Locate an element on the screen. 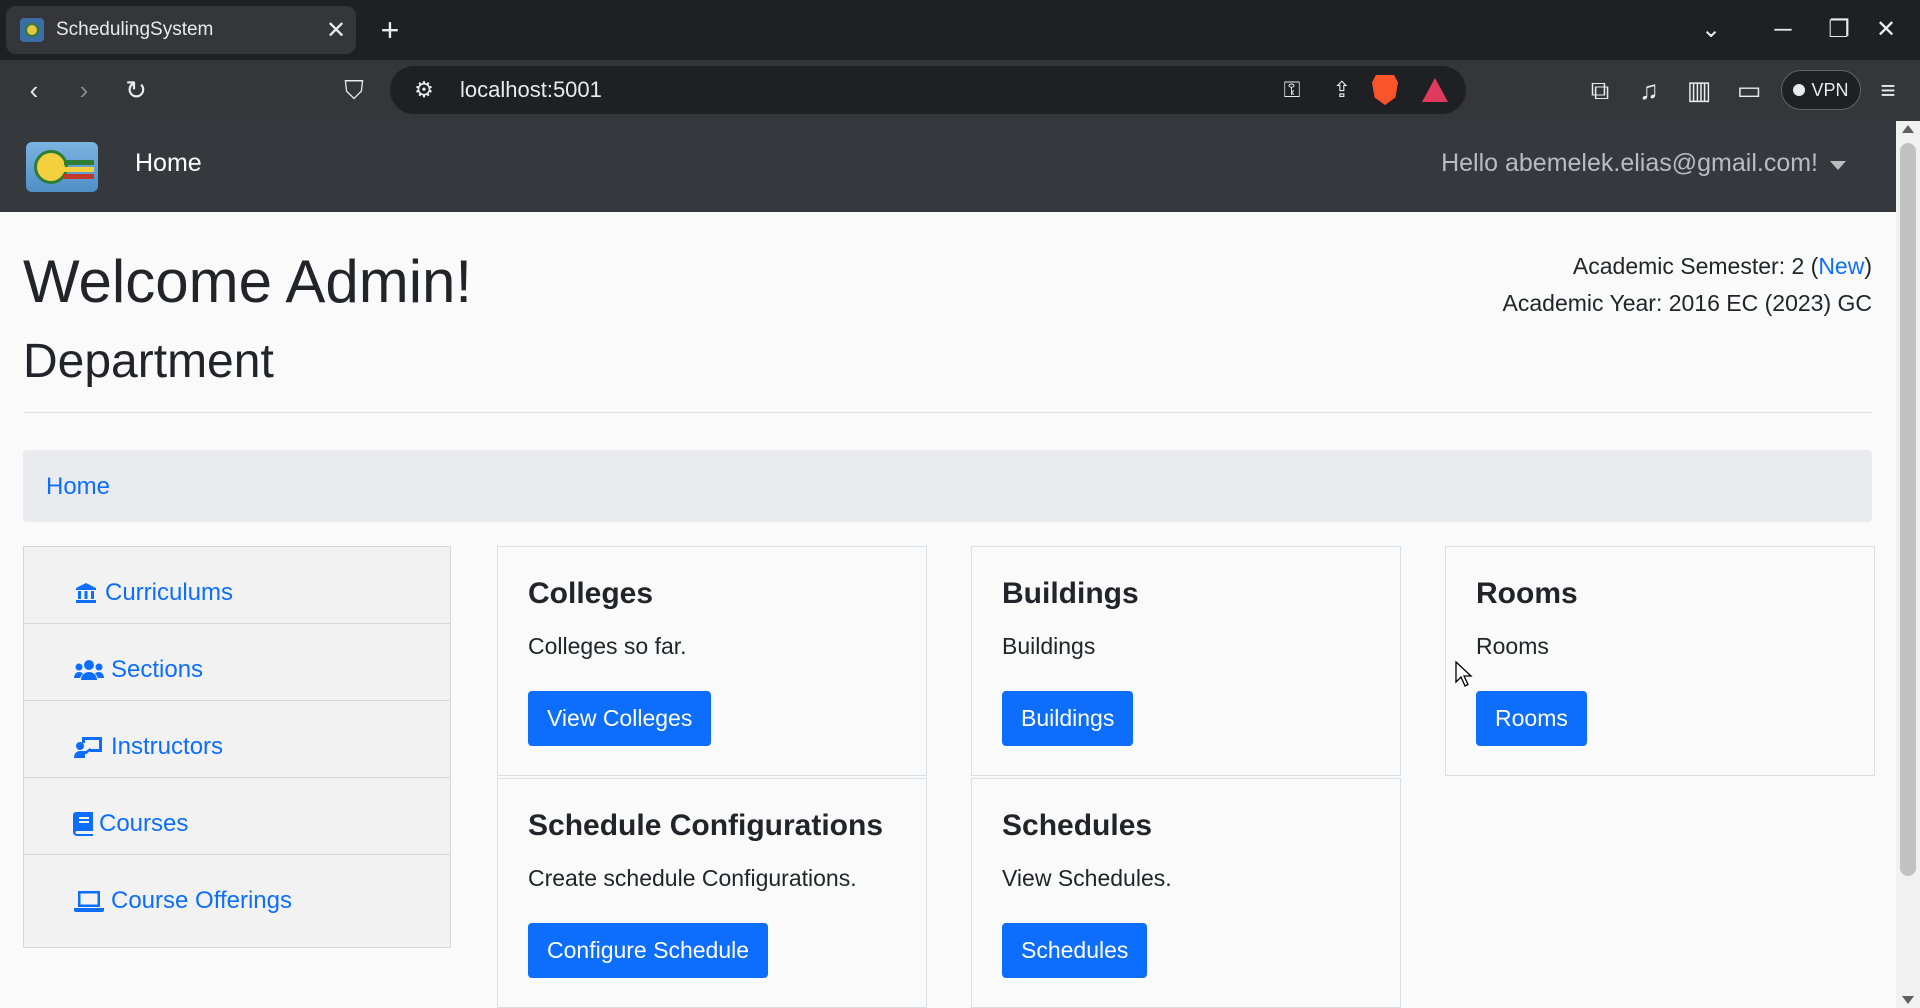  semester-suffix: ) is located at coordinates (1868, 266).